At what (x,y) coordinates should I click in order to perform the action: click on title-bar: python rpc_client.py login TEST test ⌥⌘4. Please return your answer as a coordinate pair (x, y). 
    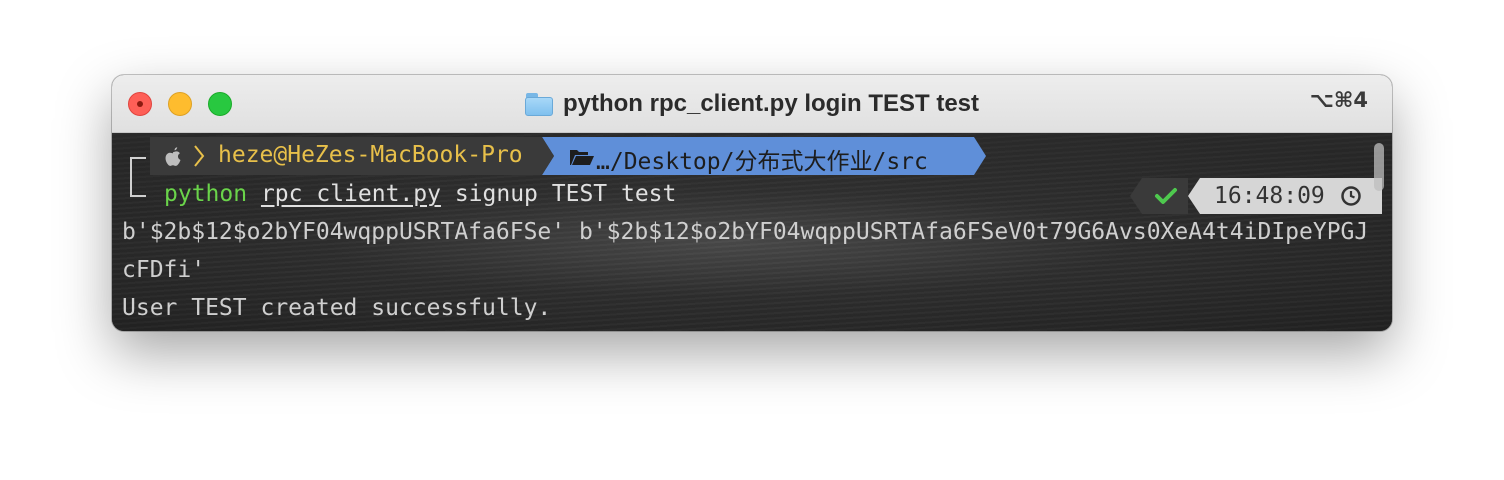
    Looking at the image, I should click on (752, 104).